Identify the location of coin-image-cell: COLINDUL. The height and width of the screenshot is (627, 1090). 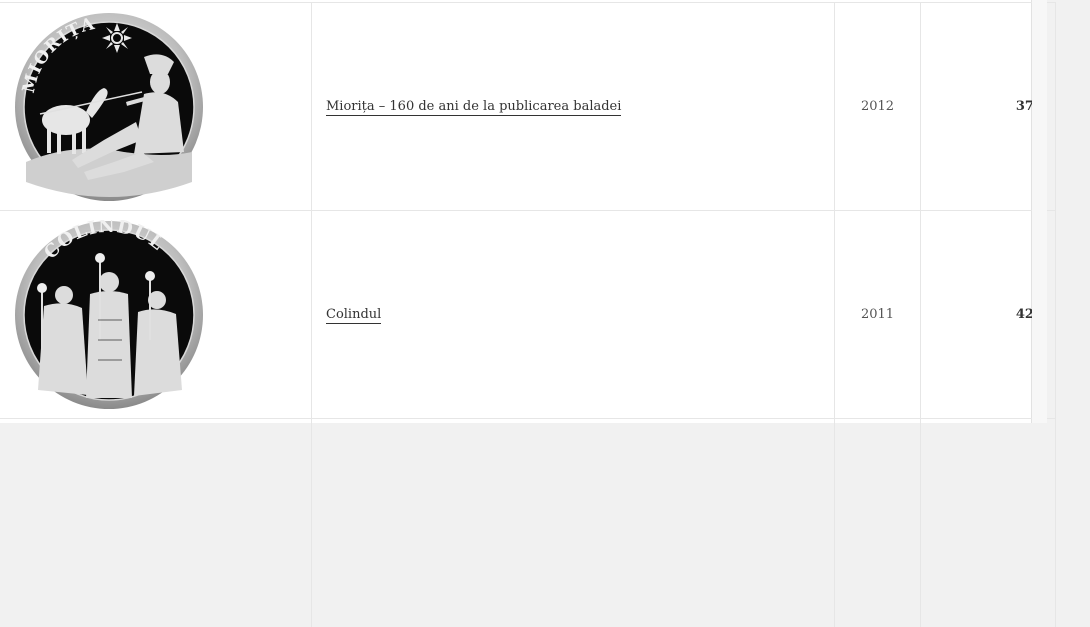
(156, 314).